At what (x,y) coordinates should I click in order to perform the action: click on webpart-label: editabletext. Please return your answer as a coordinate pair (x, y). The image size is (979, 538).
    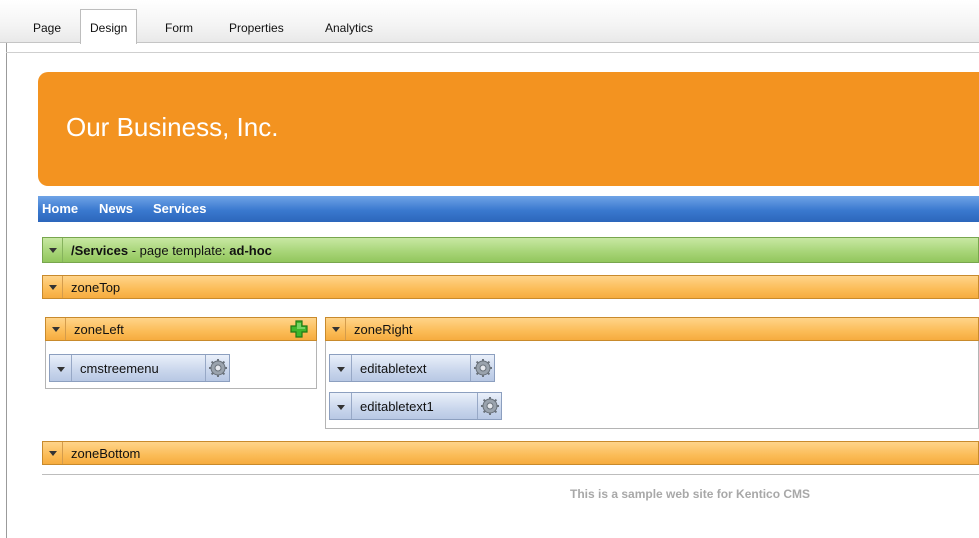
    Looking at the image, I should click on (393, 368).